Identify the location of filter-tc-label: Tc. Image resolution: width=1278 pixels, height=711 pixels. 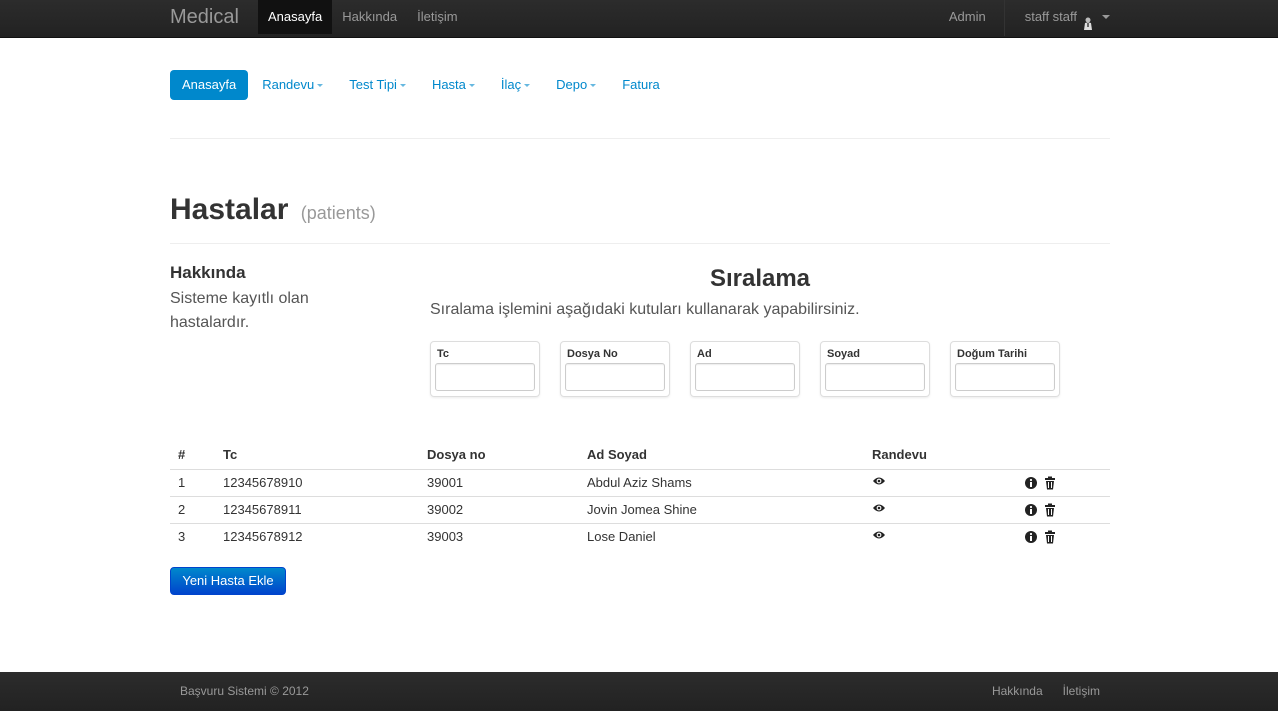
(443, 354).